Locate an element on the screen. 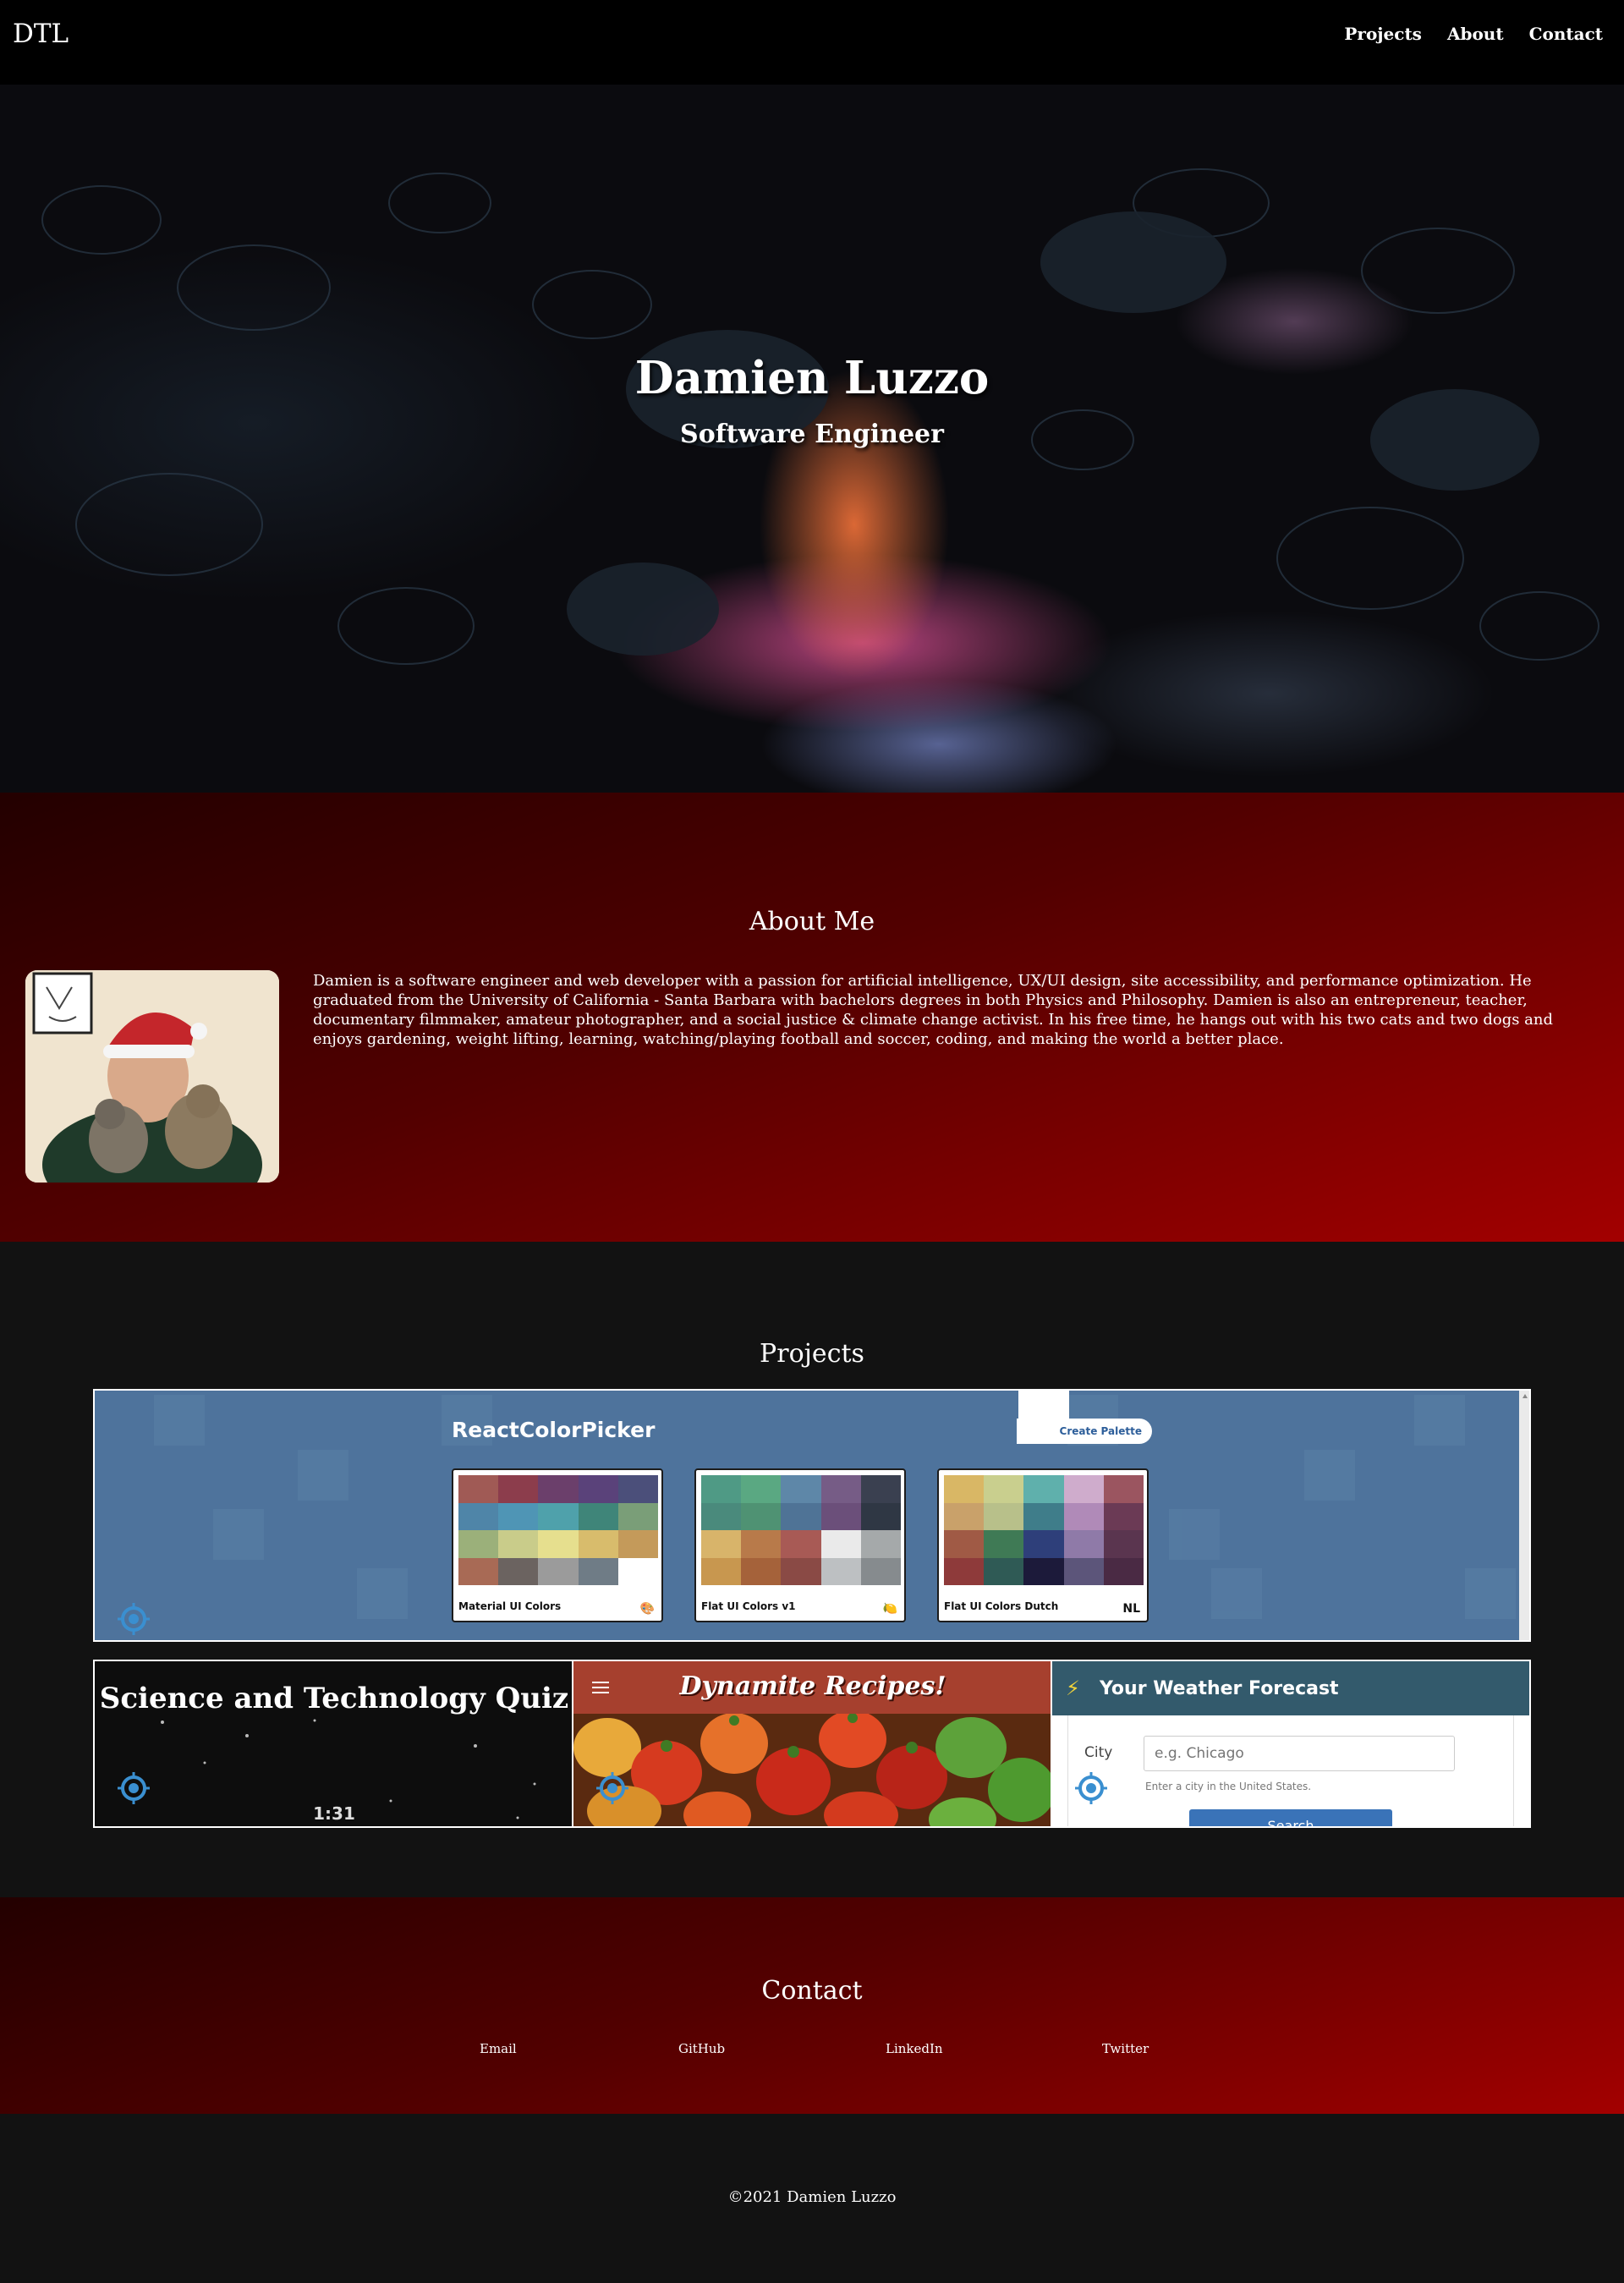  footer: ©2021 Damien Luzzo is located at coordinates (812, 2198).